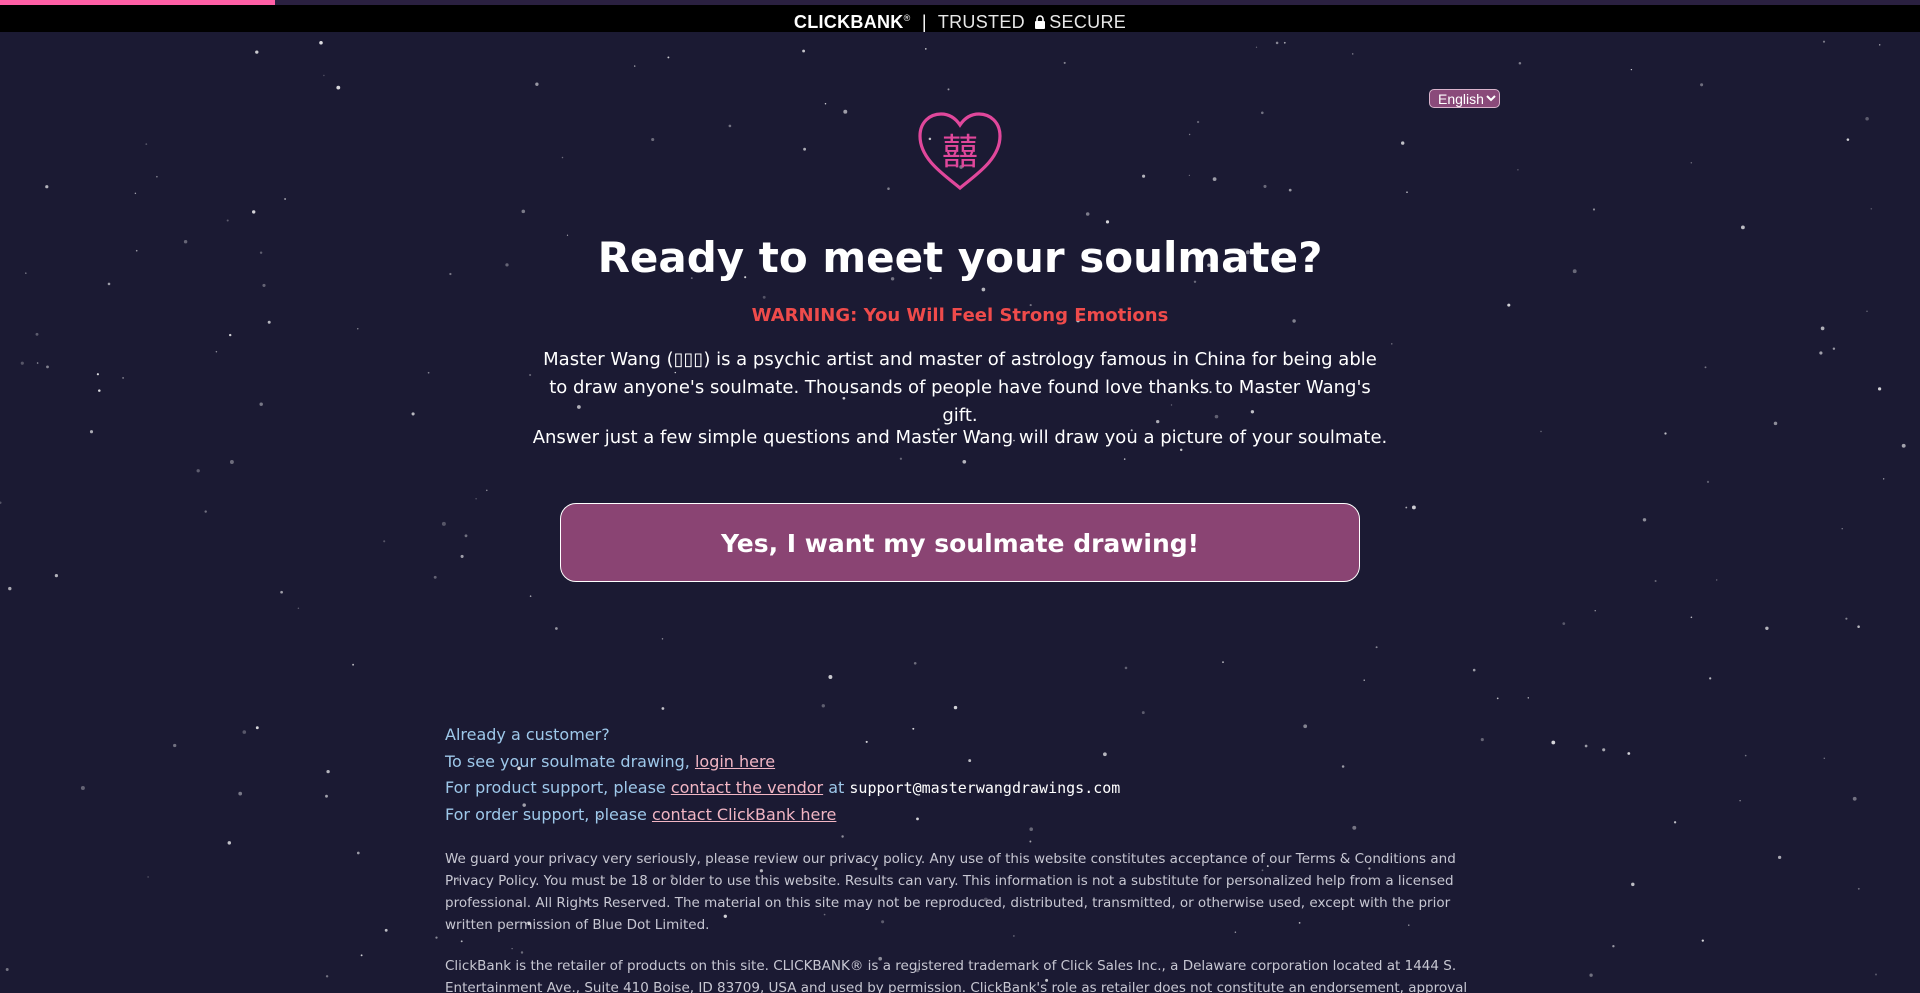  I want to click on contact-vendor-link: contact the vendor, so click(747, 787).